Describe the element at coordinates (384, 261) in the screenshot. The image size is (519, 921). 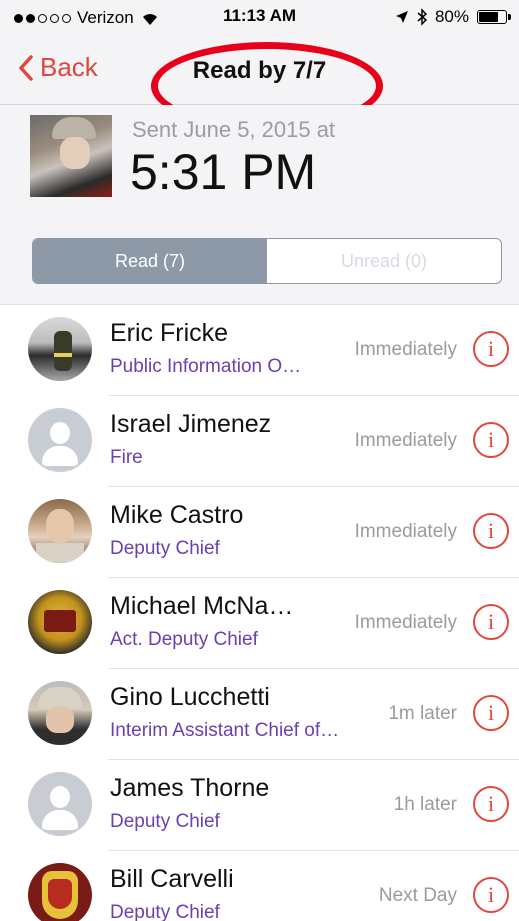
I see `tab-unread: Unread (0)` at that location.